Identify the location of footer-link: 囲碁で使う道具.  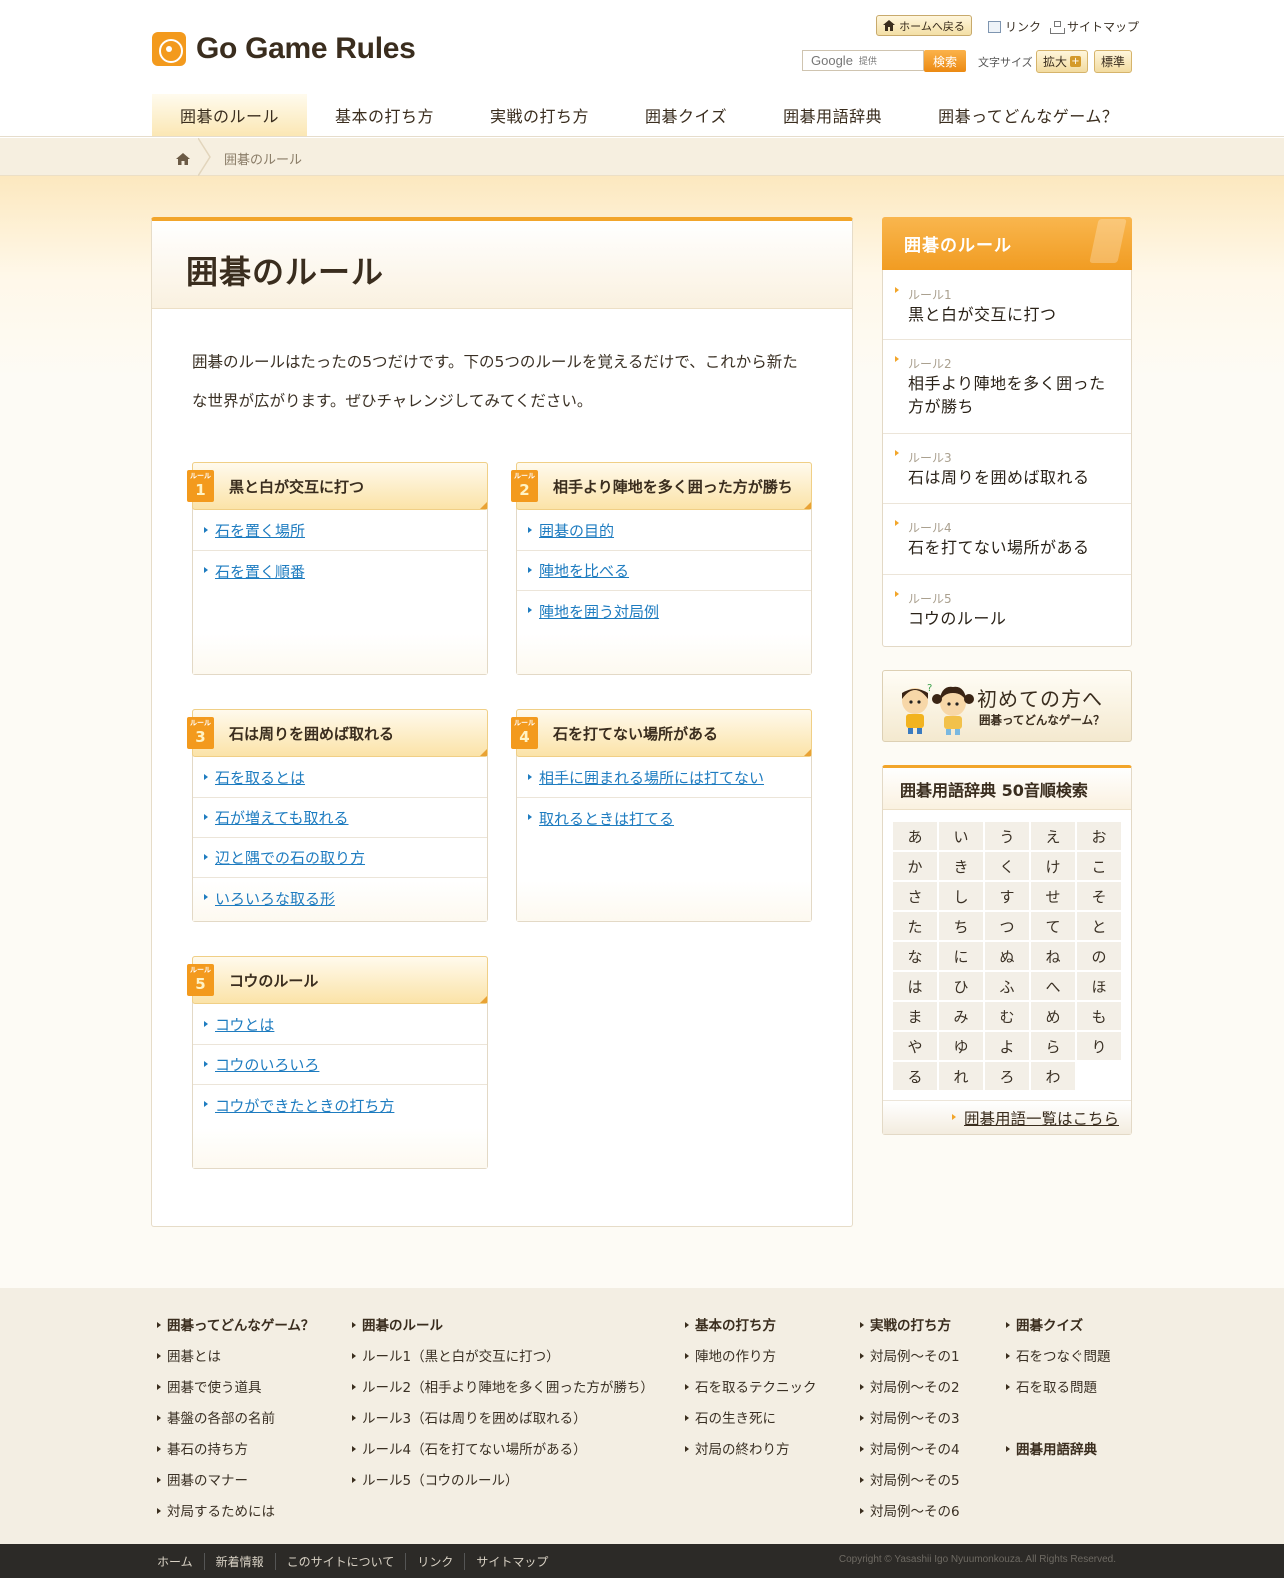
(235, 1393).